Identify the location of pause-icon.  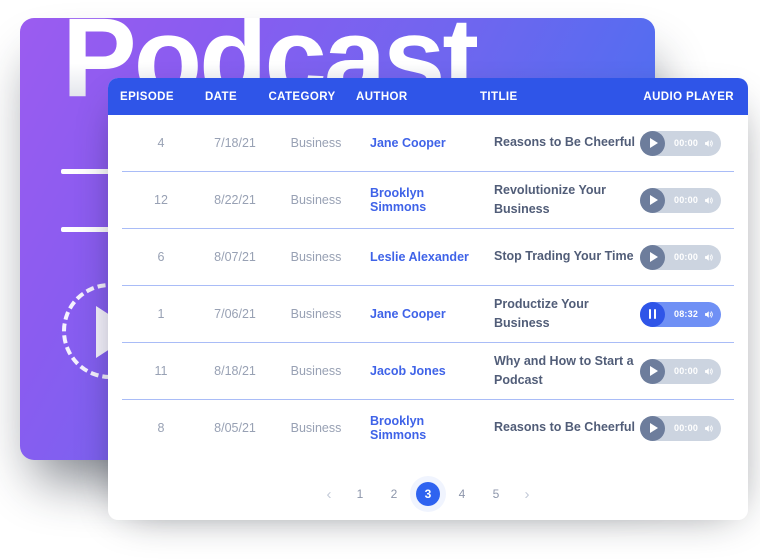
(652, 314).